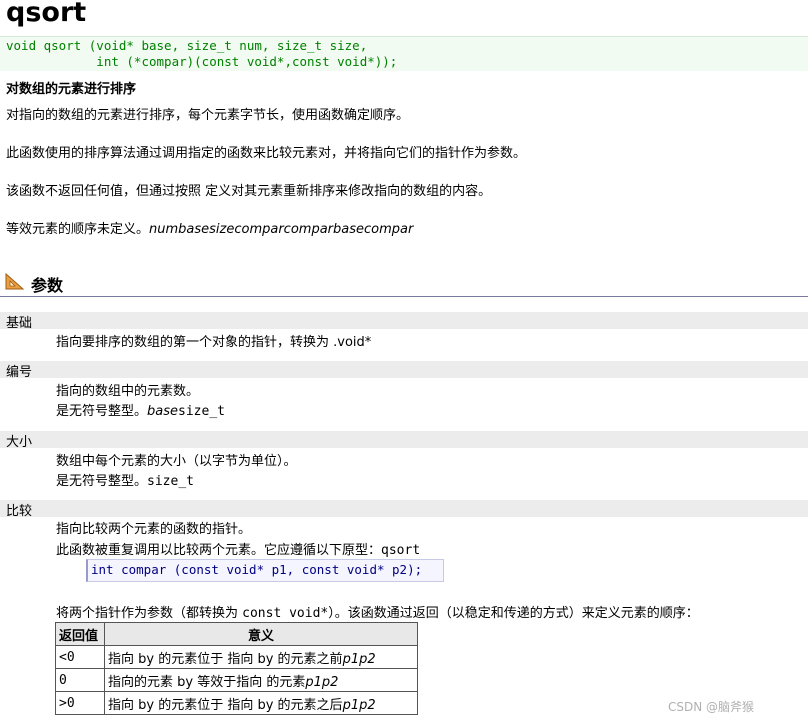  I want to click on param-size-desc-2-code: size_t, so click(170, 481).